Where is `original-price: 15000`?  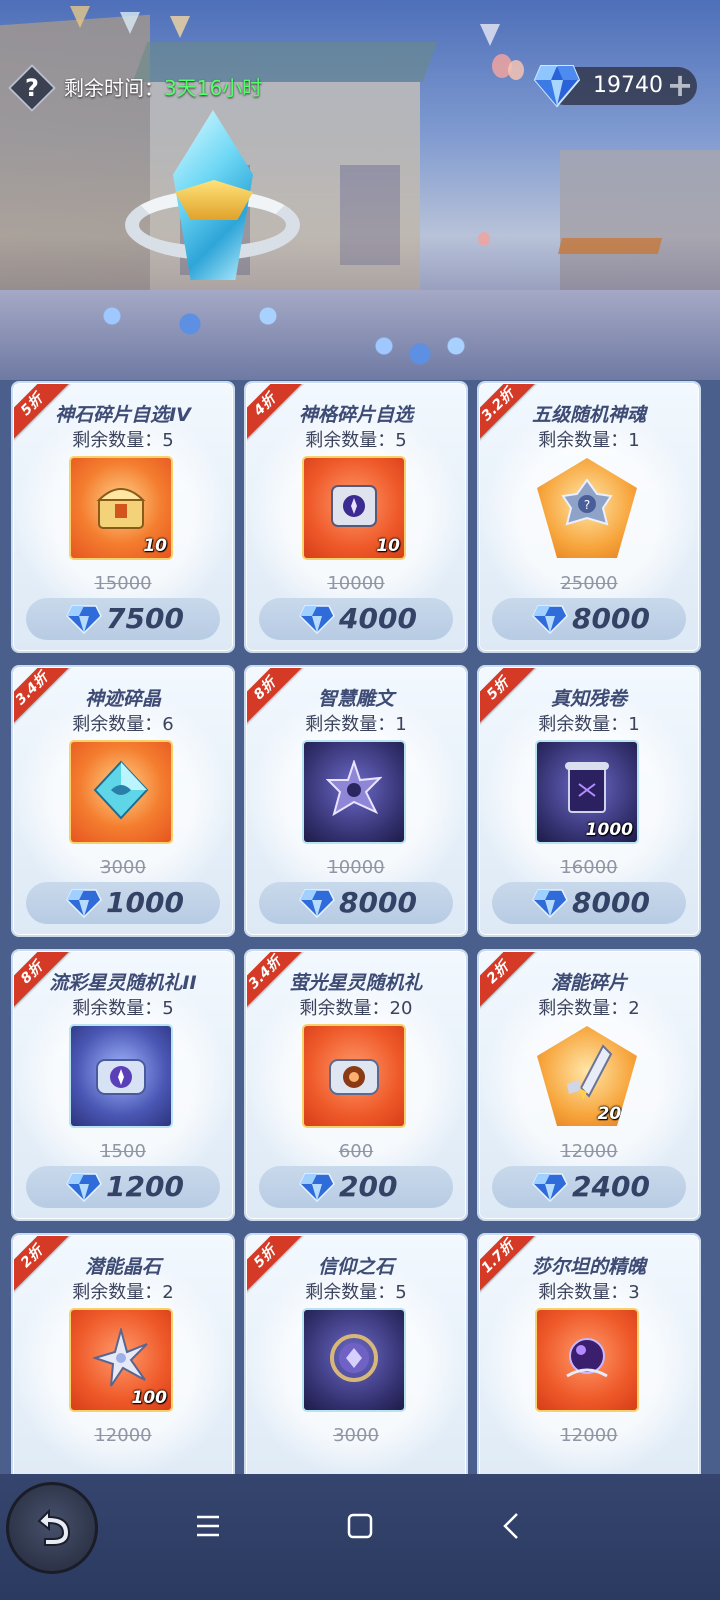
original-price: 15000 is located at coordinates (123, 583).